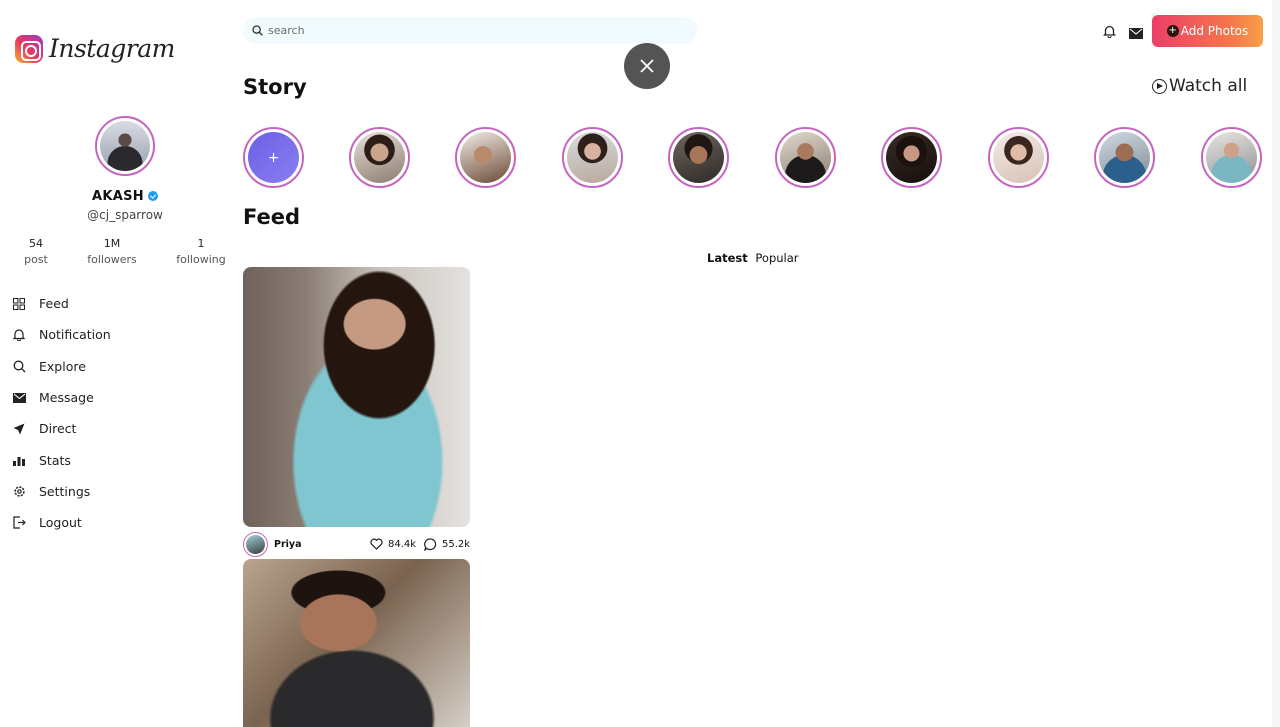 This screenshot has height=727, width=1280. I want to click on close-icon, so click(647, 66).